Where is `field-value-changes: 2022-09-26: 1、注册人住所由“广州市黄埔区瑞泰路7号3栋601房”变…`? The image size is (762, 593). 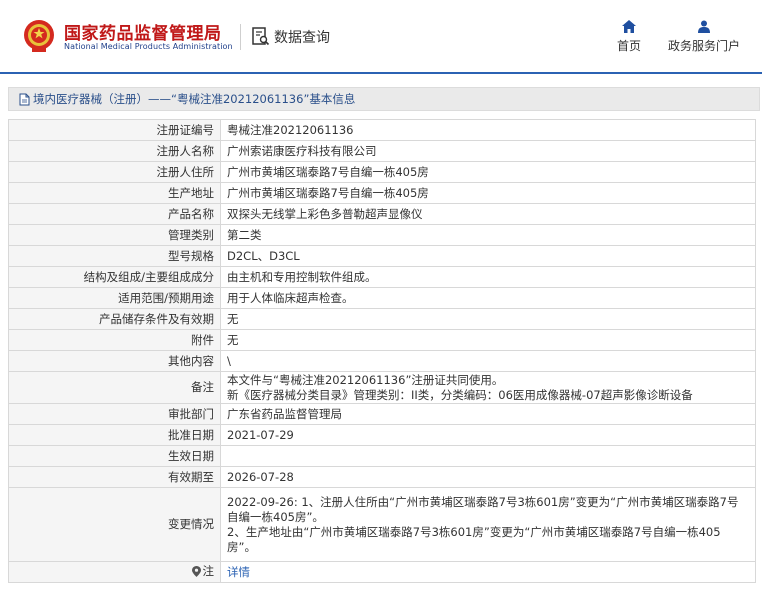 field-value-changes: 2022-09-26: 1、注册人住所由“广州市黄埔区瑞泰路7号3栋601房”变… is located at coordinates (488, 524).